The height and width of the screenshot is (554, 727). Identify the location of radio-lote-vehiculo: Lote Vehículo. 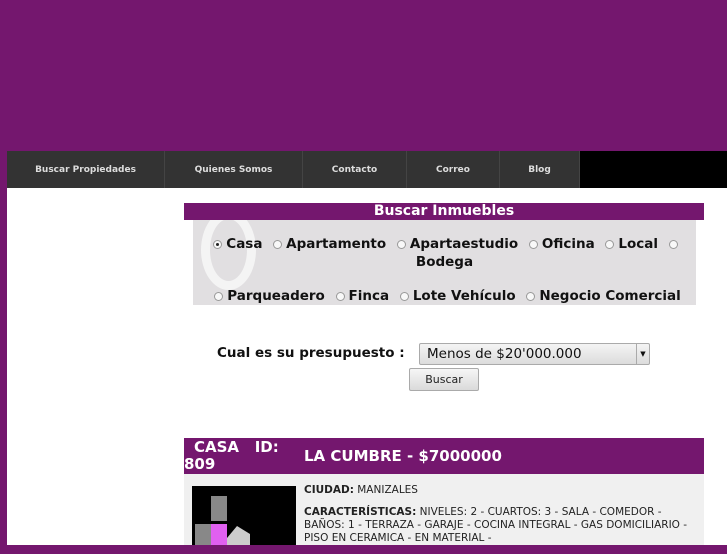
(455, 296).